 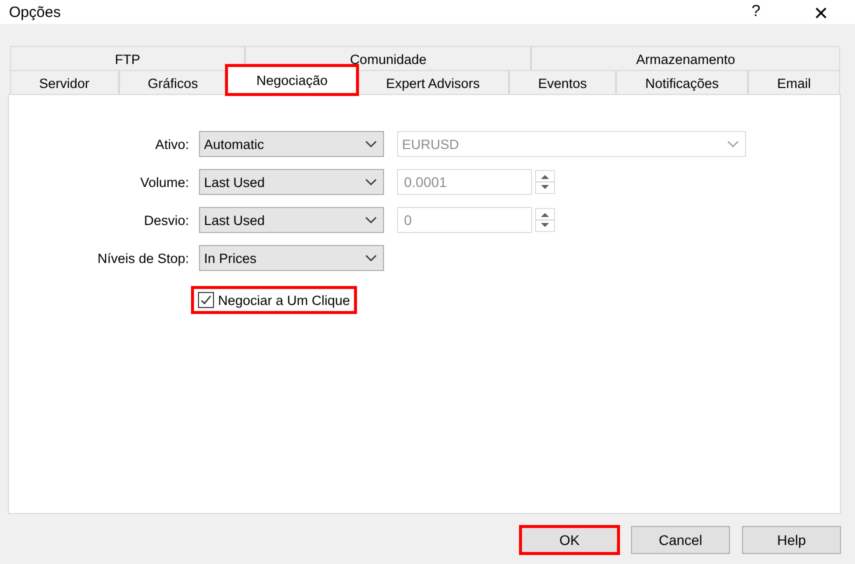 I want to click on close-button: ×, so click(x=821, y=12).